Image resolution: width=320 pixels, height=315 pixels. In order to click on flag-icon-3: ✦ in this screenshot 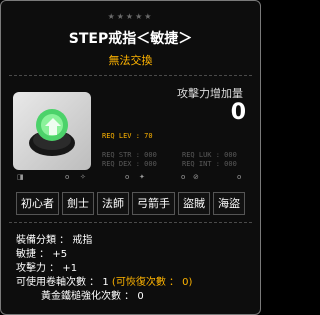, I will do `click(142, 177)`.